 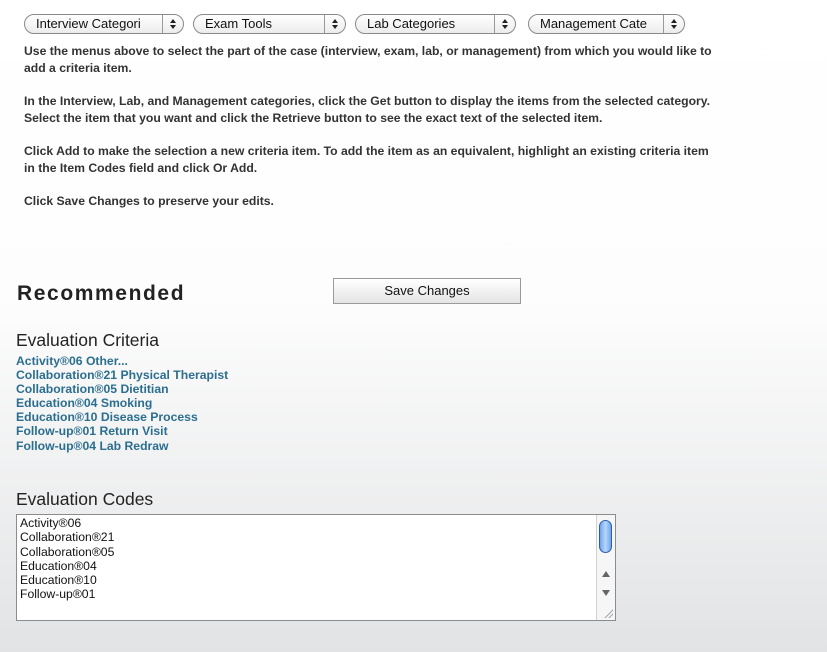 I want to click on scroll-up-arrow-icon, so click(x=605, y=574).